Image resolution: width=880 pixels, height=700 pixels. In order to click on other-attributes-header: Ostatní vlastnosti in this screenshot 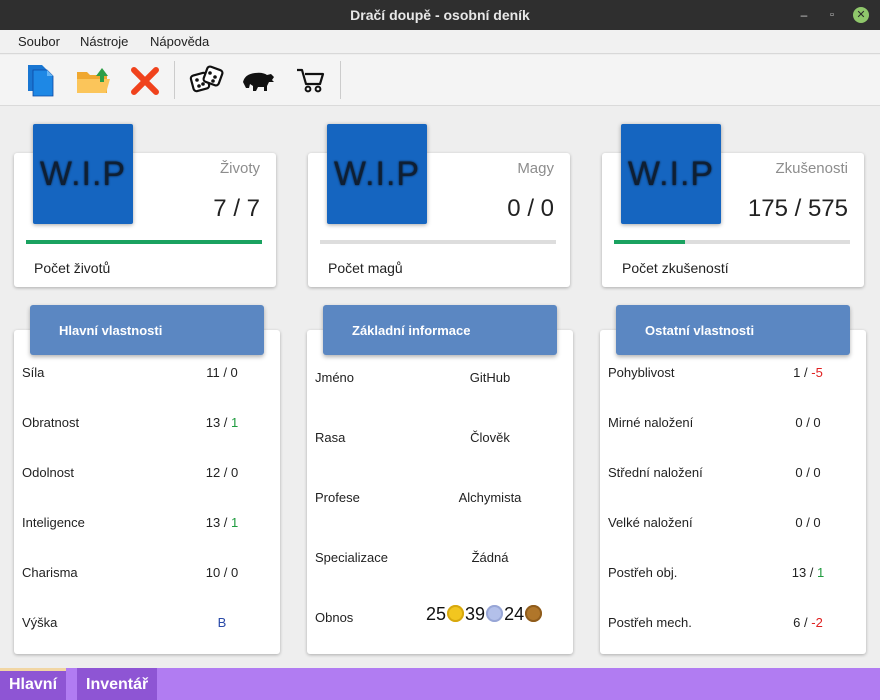, I will do `click(733, 330)`.